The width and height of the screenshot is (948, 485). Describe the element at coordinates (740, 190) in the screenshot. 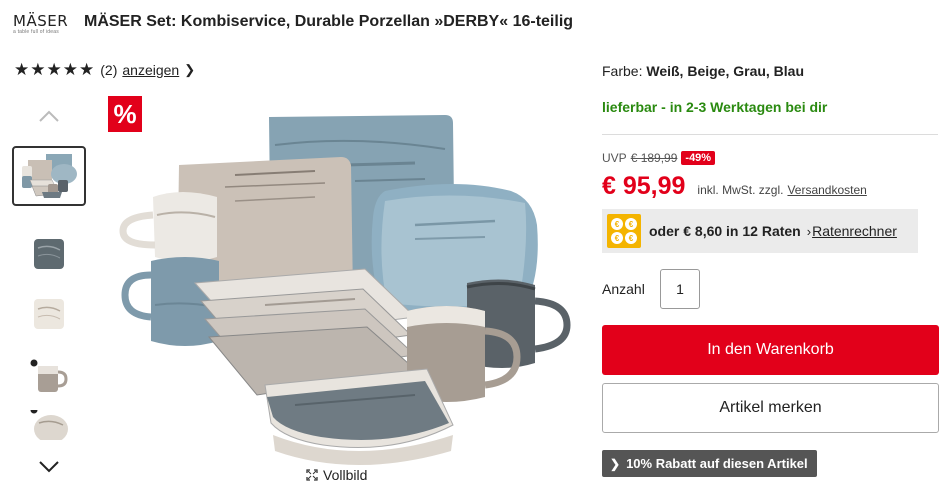

I see `tax-note: inkl. MwSt. zzgl.` at that location.